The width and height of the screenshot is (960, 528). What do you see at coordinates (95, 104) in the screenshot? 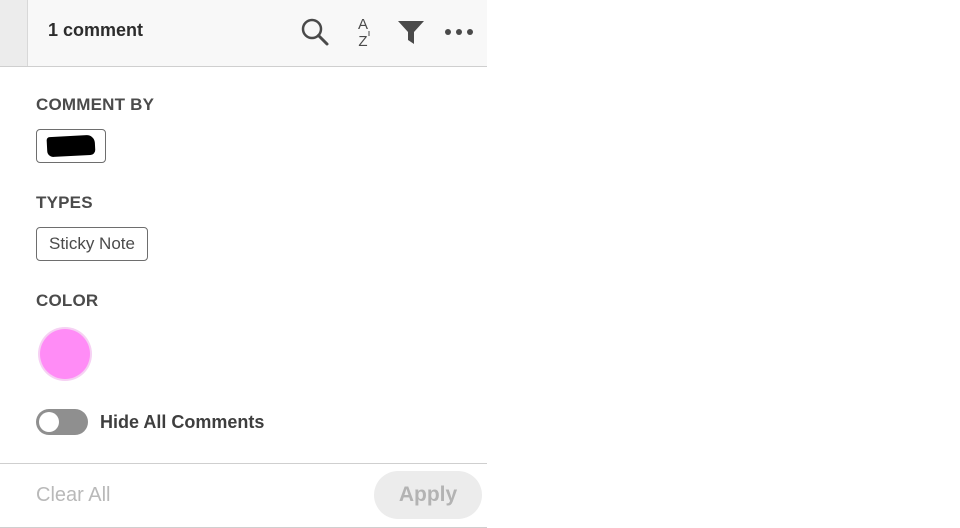
I see `comment-by-label: COMMENT BY` at bounding box center [95, 104].